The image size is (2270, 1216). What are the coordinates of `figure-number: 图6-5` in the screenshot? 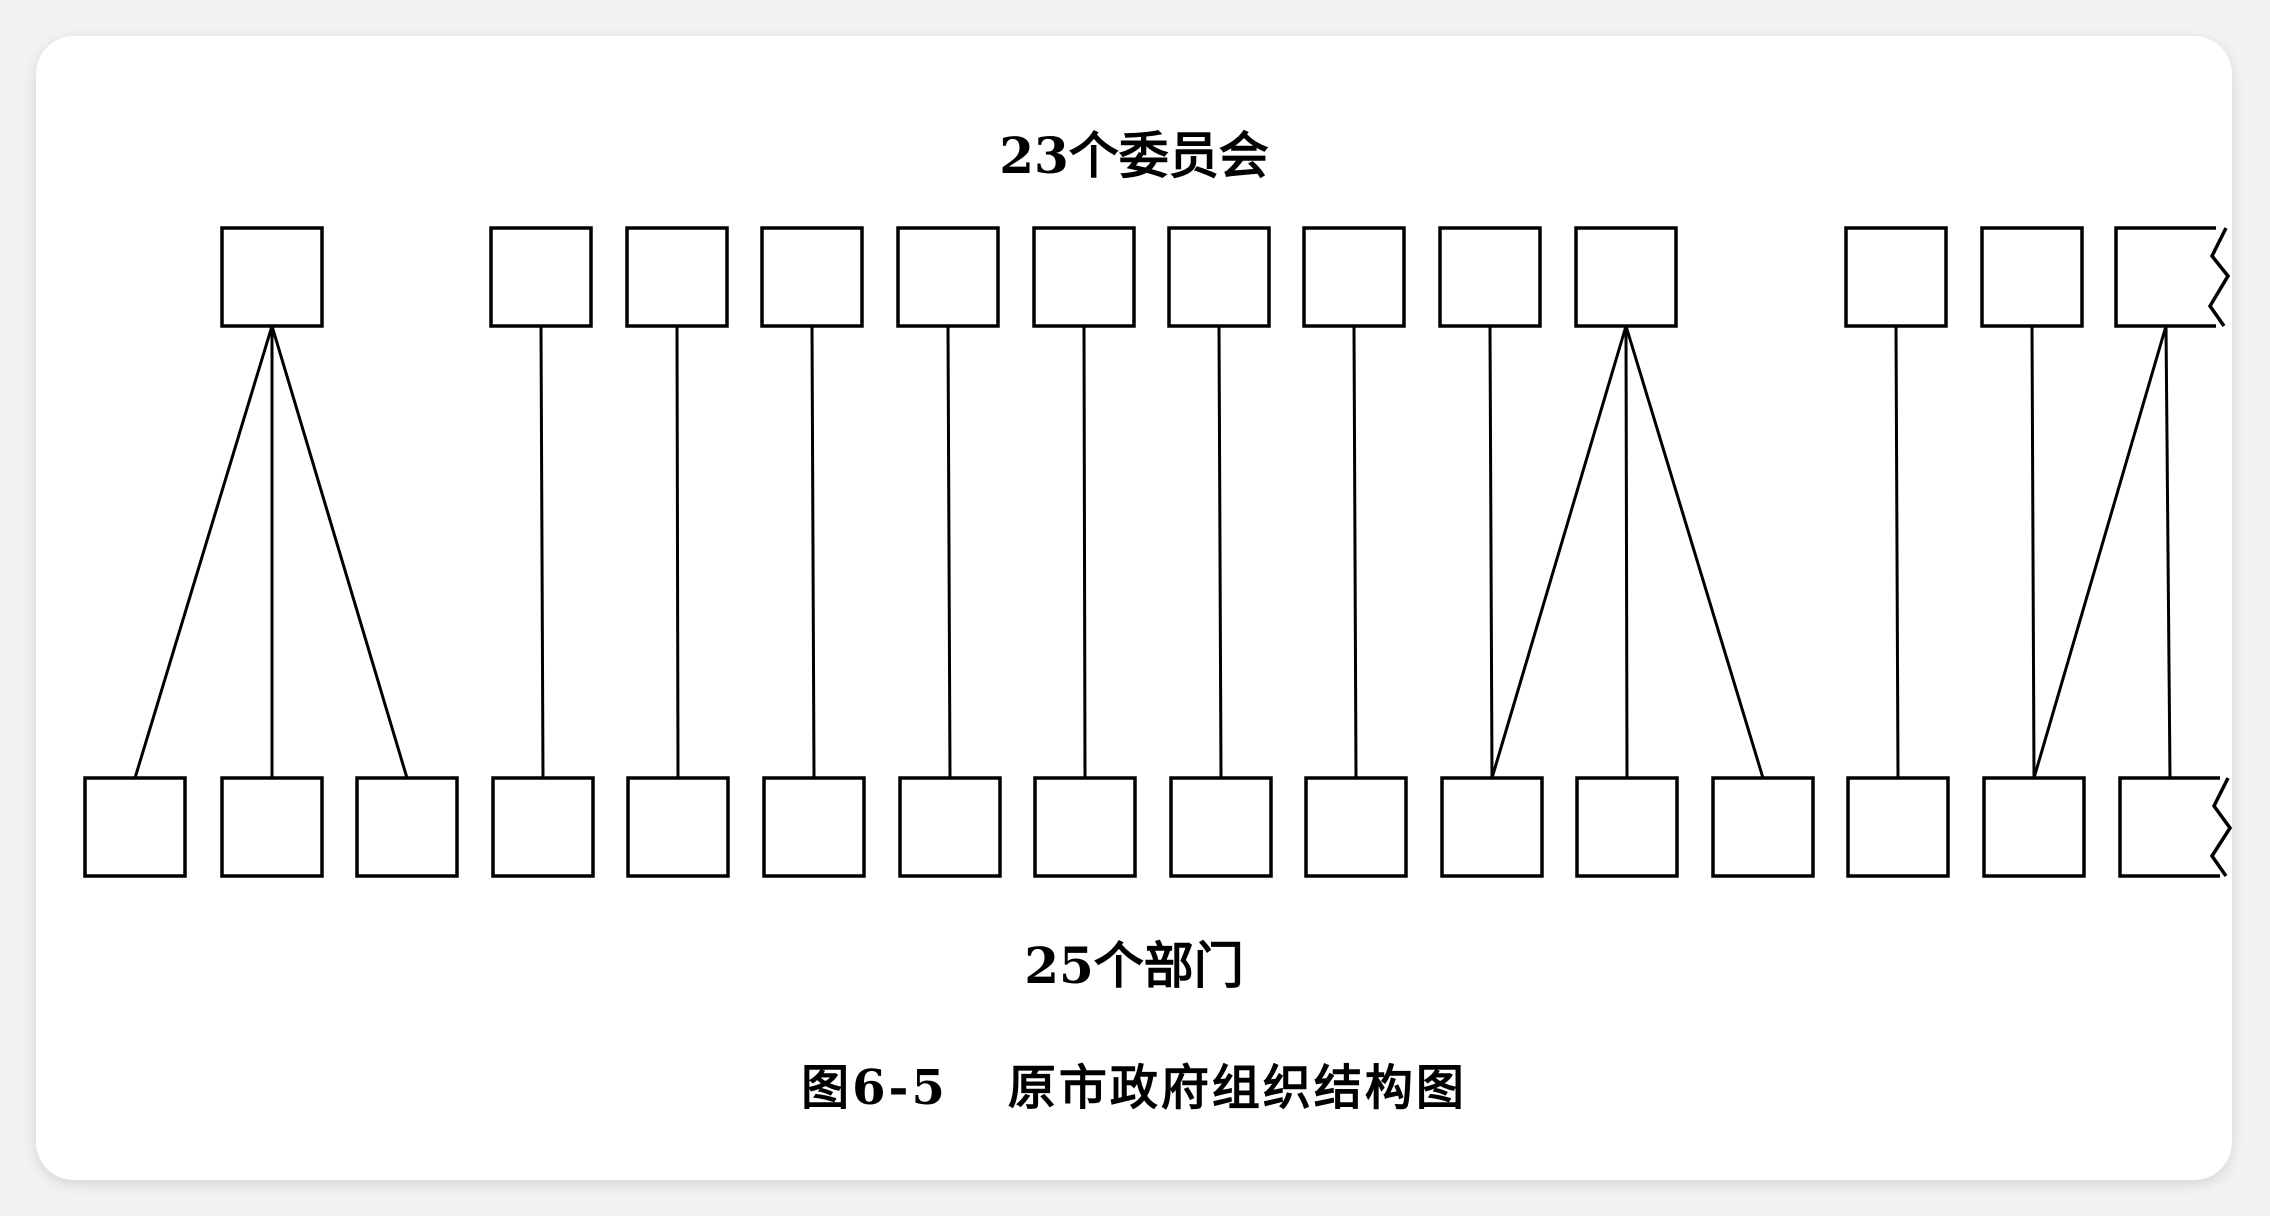 It's located at (874, 1088).